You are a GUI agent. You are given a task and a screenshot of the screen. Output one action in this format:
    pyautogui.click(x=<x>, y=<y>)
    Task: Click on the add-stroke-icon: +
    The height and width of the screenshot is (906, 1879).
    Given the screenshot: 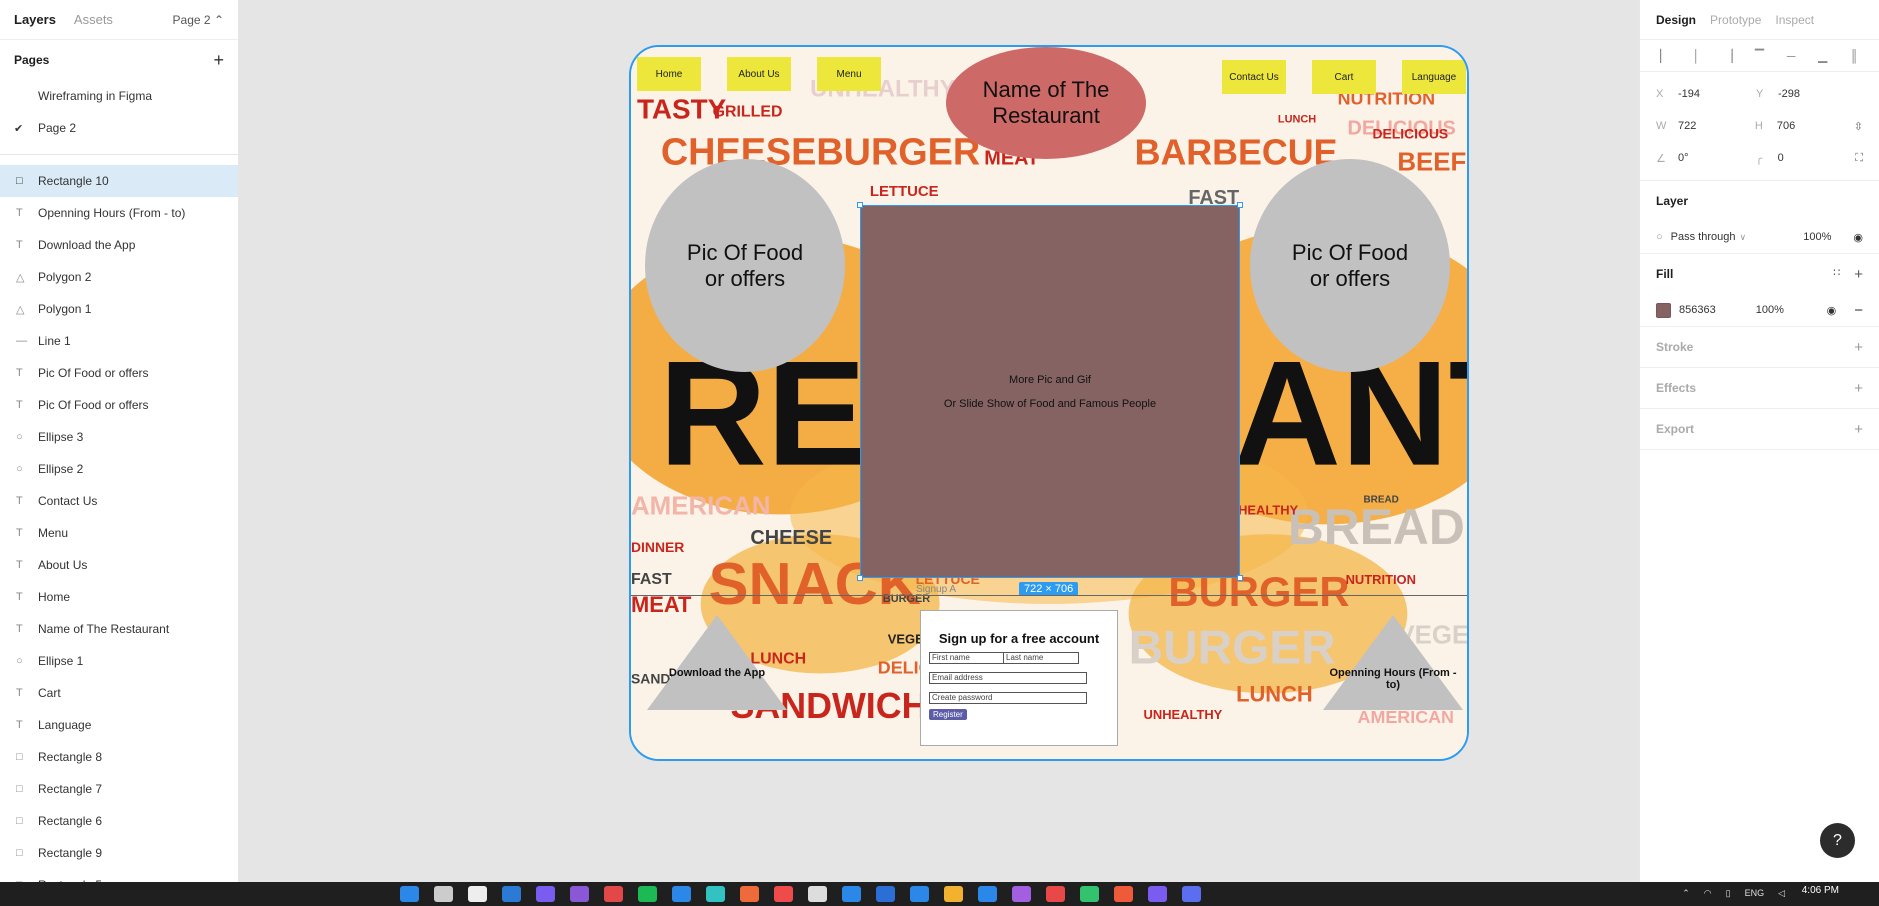 What is the action you would take?
    pyautogui.click(x=1858, y=347)
    